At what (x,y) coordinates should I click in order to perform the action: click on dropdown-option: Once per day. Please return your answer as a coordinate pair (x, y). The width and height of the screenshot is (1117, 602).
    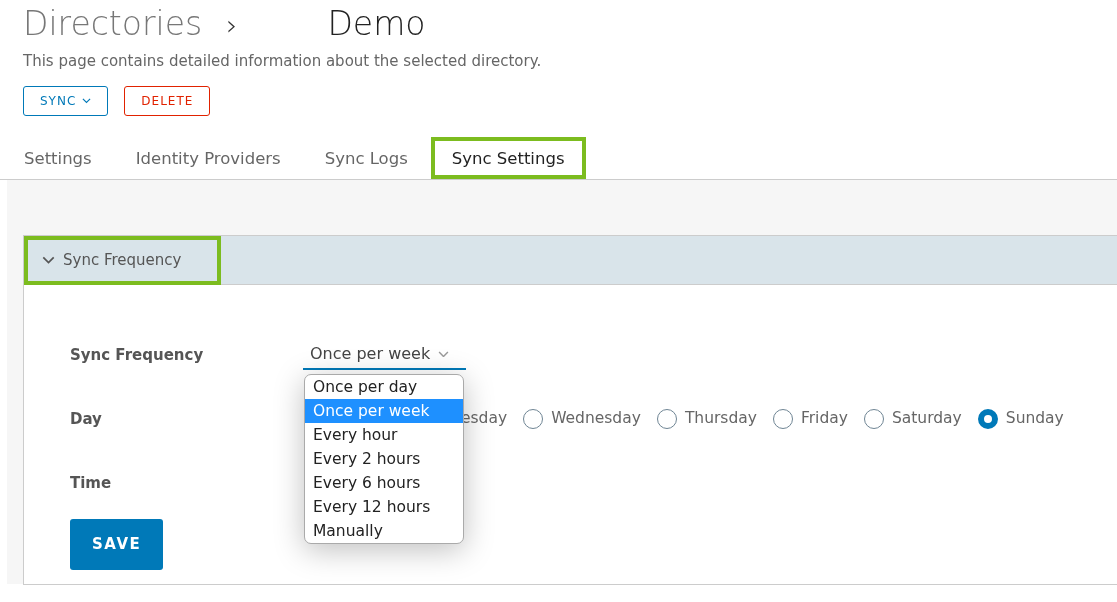
    Looking at the image, I should click on (384, 387).